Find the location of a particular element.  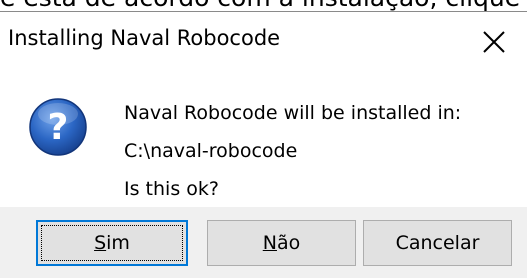

yes-button: Sim is located at coordinates (112, 243).